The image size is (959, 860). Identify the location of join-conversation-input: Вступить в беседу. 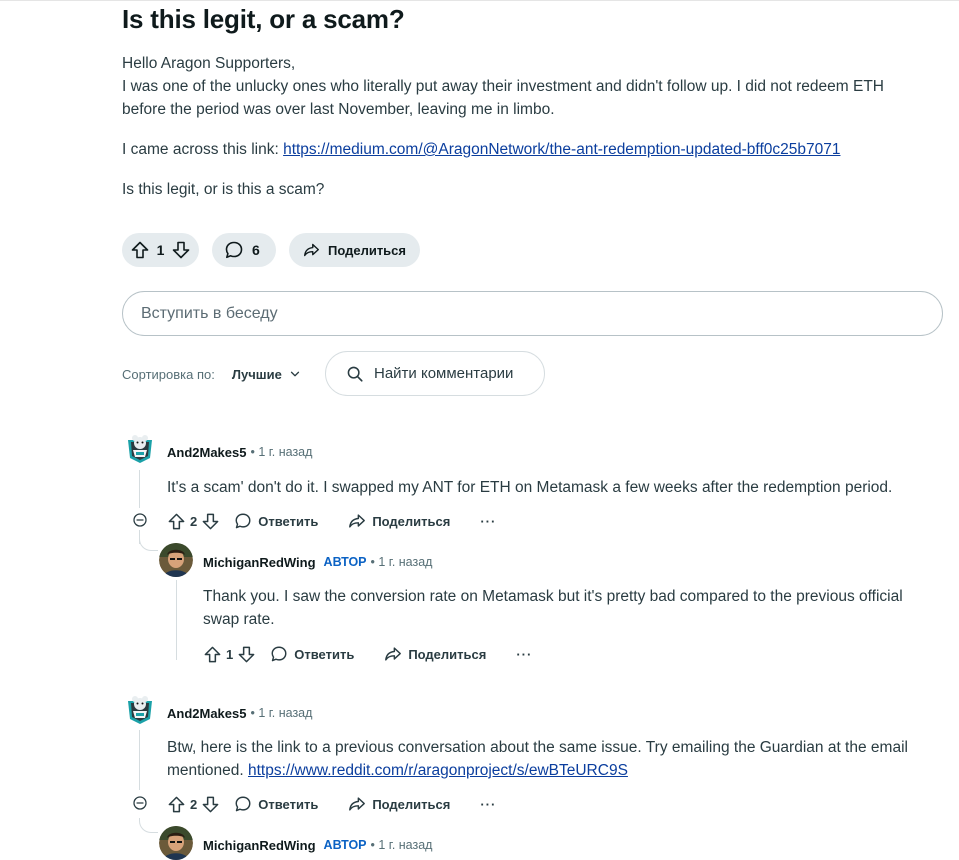
(532, 313).